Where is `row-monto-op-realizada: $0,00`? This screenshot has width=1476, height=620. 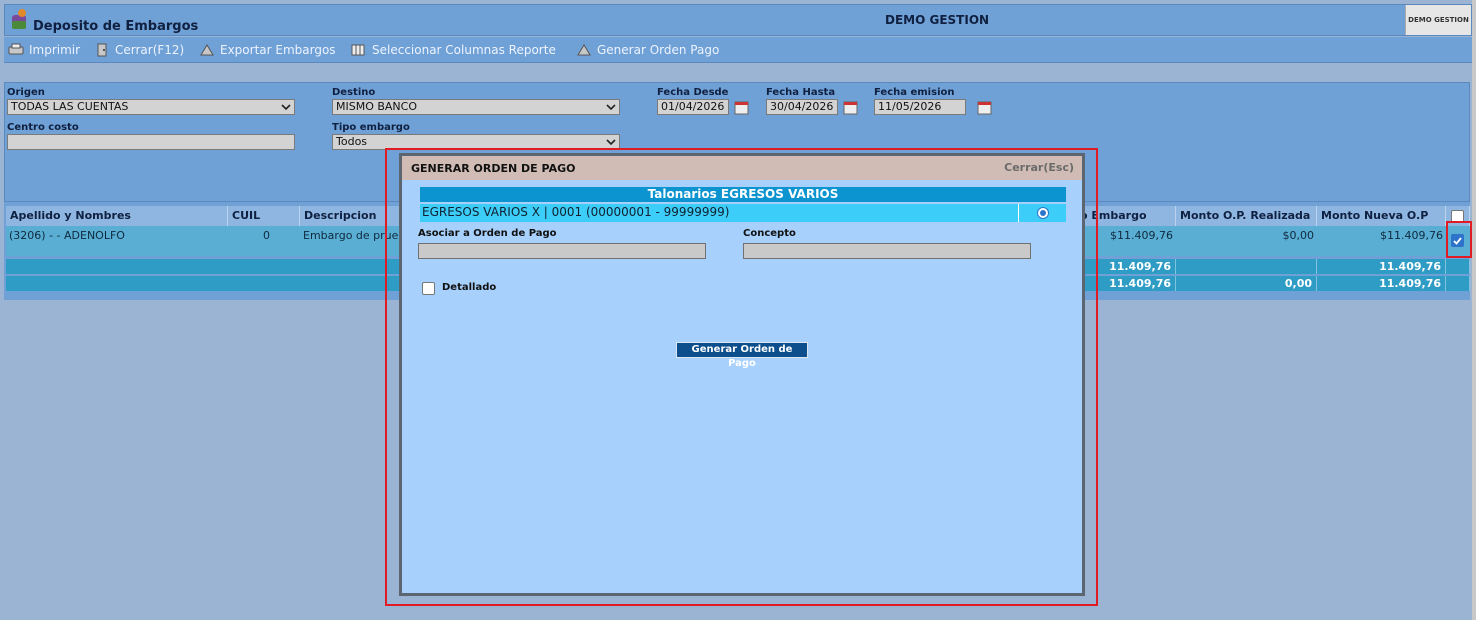 row-monto-op-realizada: $0,00 is located at coordinates (1246, 241).